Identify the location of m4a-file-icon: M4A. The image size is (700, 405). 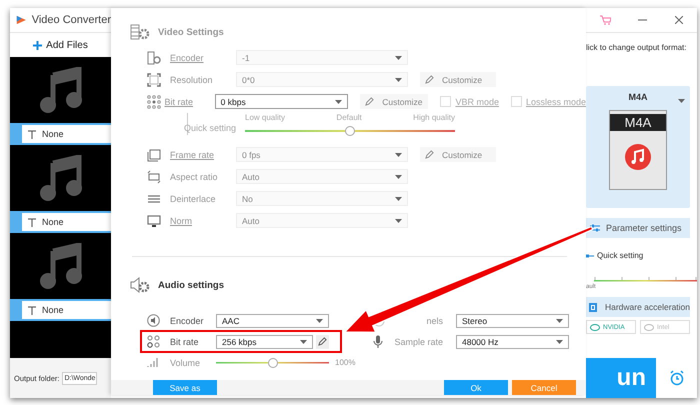
(638, 150).